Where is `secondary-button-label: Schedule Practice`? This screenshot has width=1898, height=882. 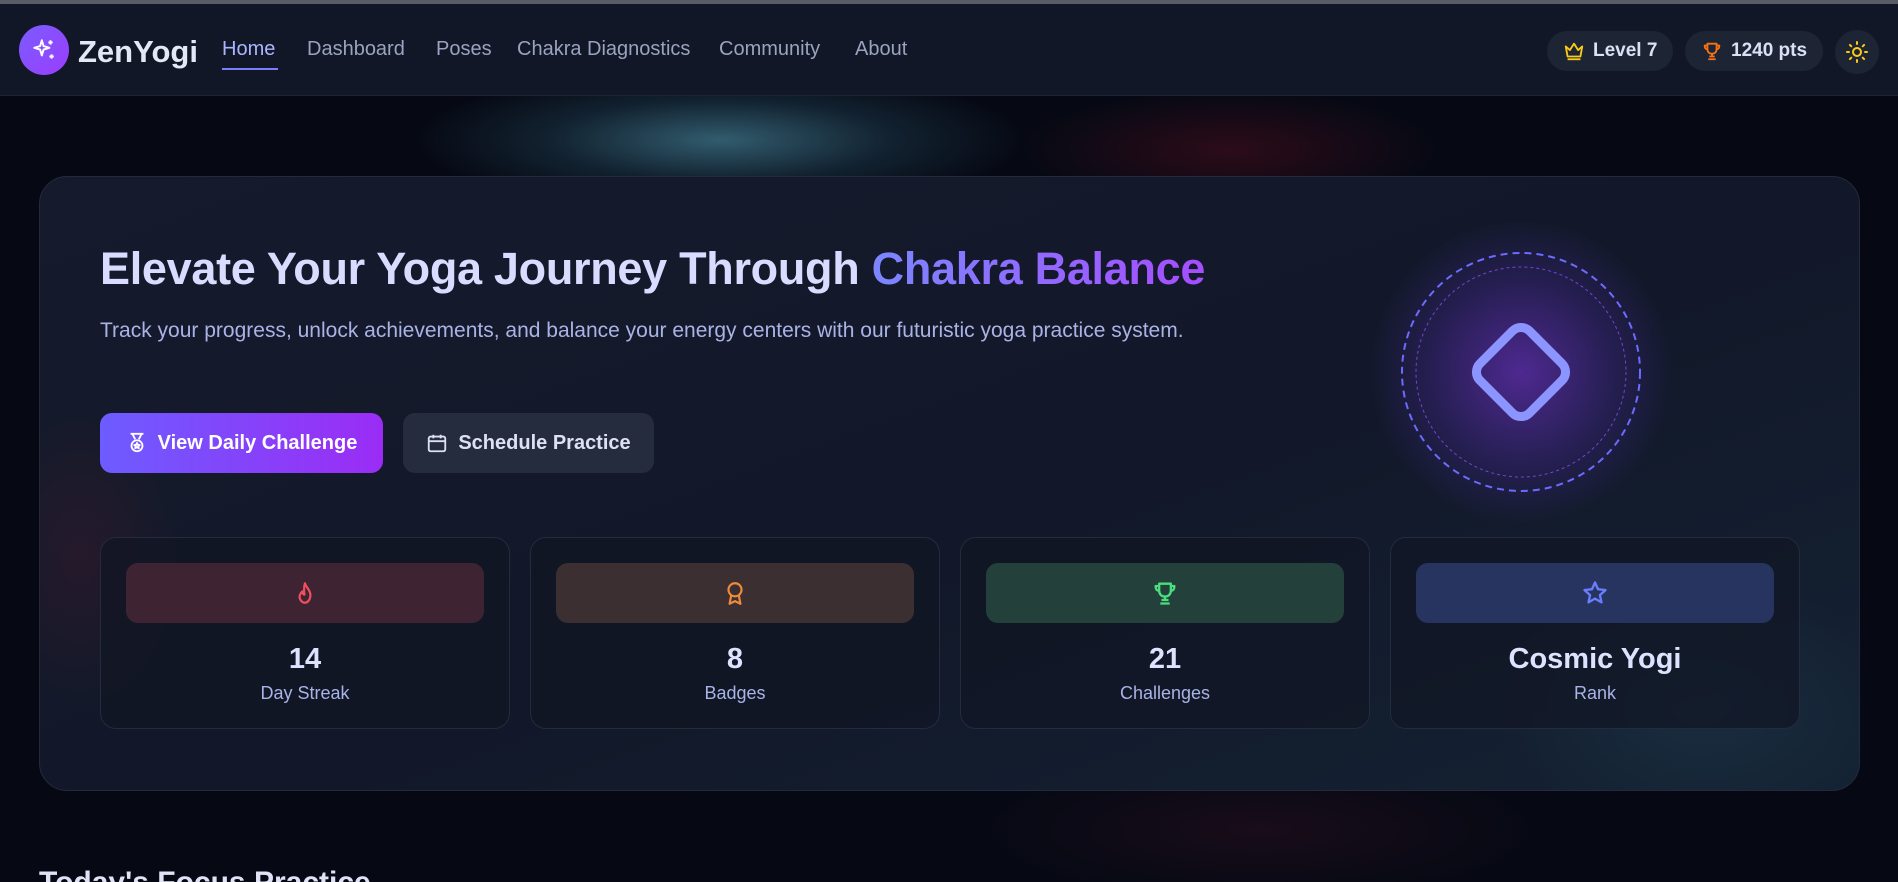 secondary-button-label: Schedule Practice is located at coordinates (544, 442).